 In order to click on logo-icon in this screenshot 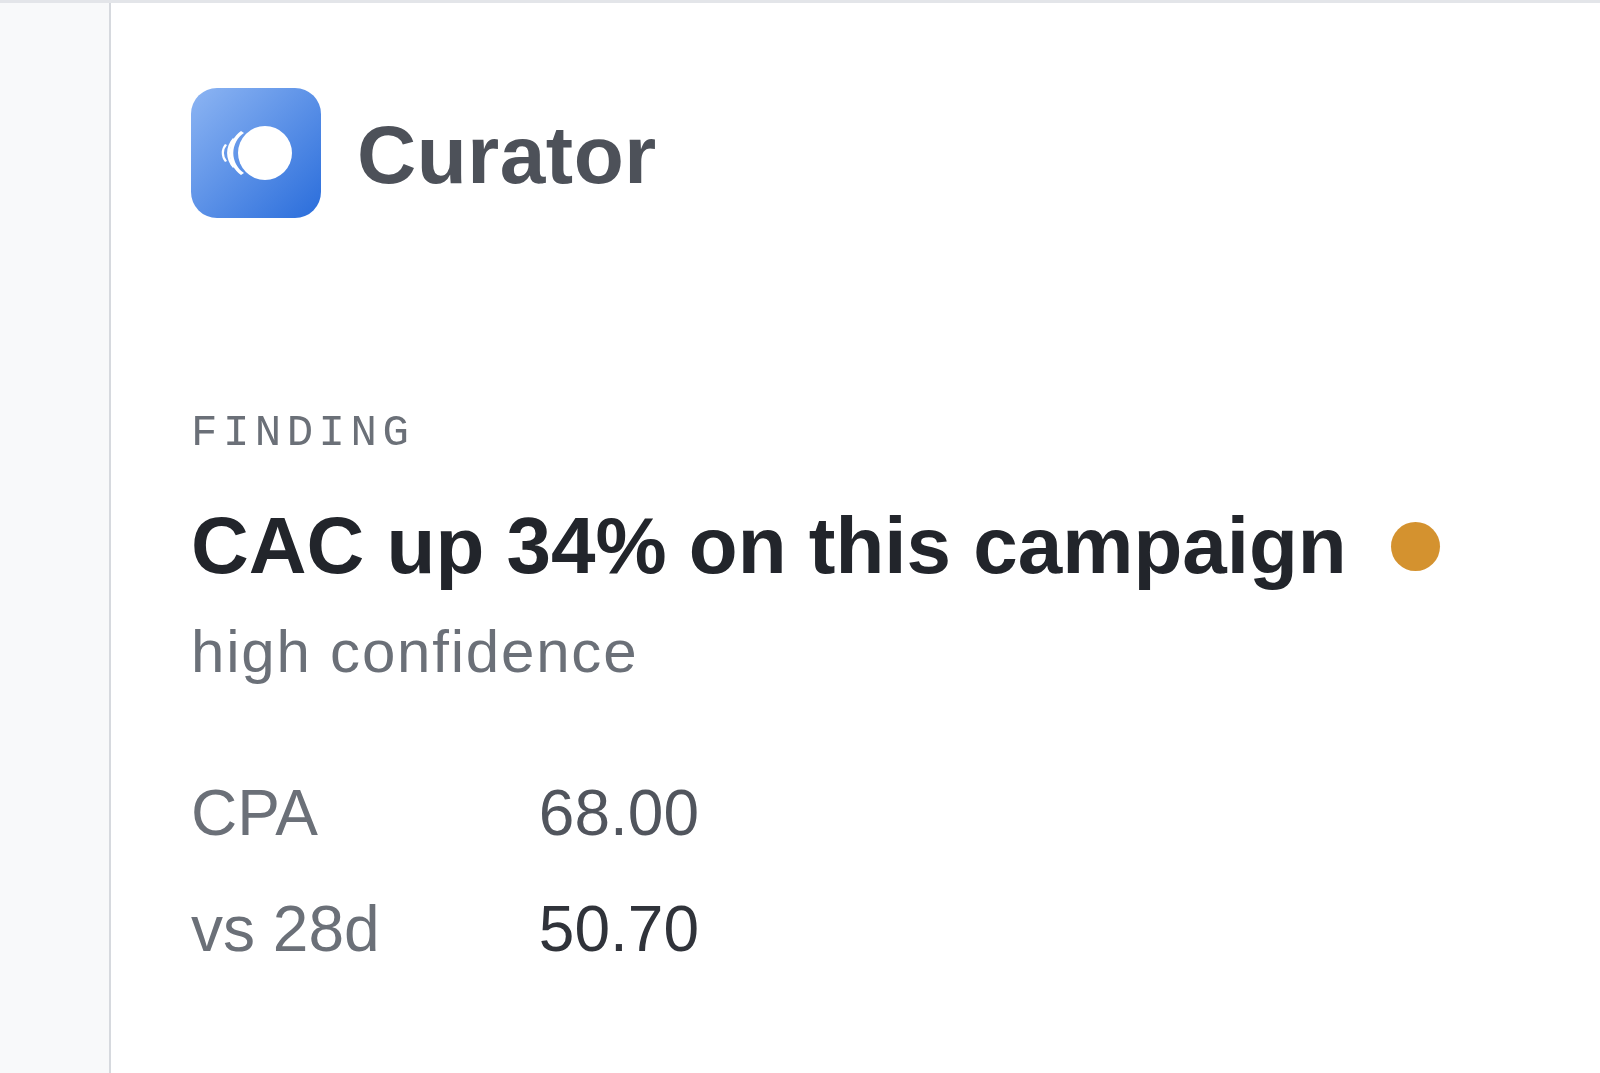, I will do `click(256, 153)`.